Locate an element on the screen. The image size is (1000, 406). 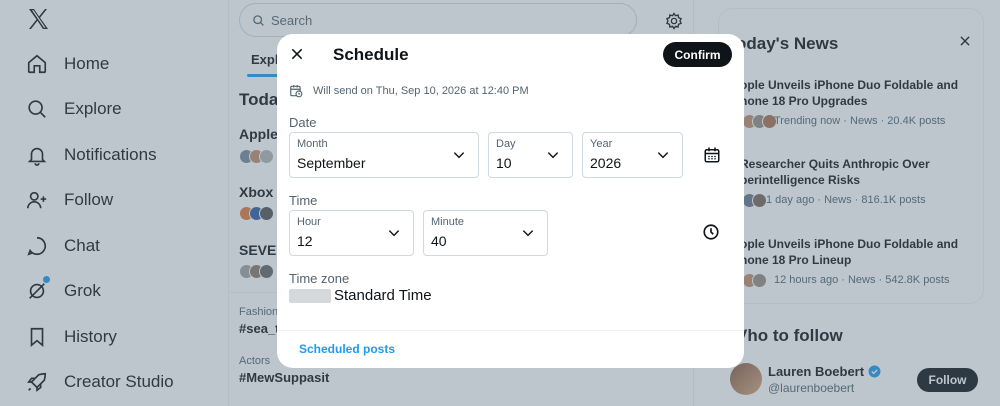
timezone-redacted is located at coordinates (310, 296).